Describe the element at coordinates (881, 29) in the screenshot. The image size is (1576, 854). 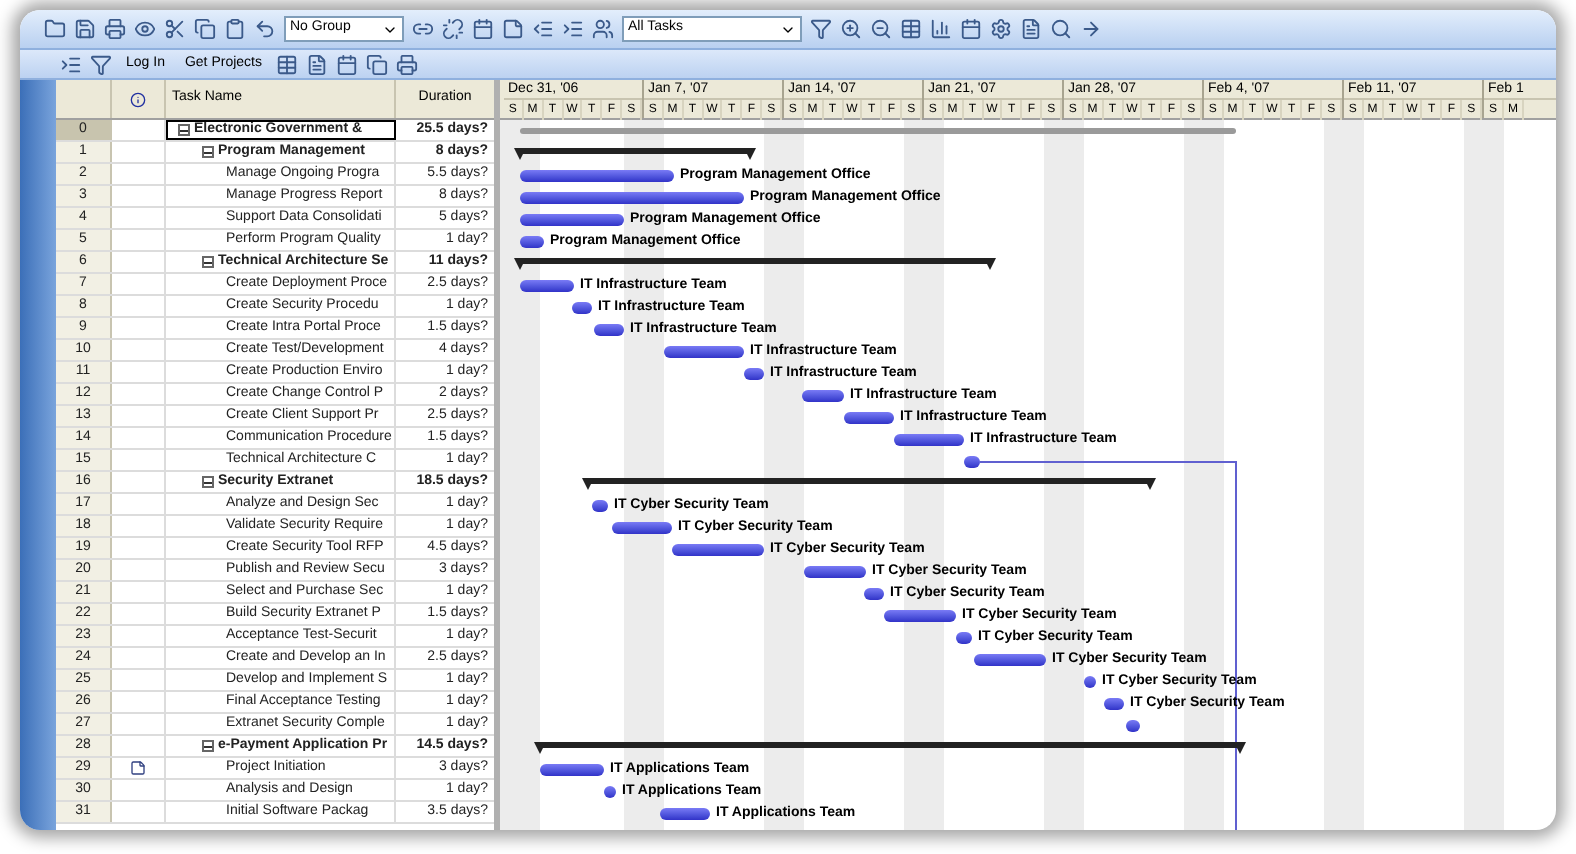
I see `zoom-out-icon` at that location.